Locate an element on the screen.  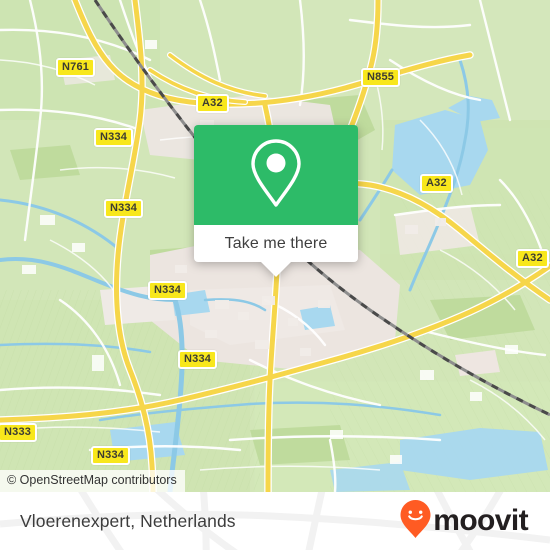
callout-icon-panel is located at coordinates (276, 175).